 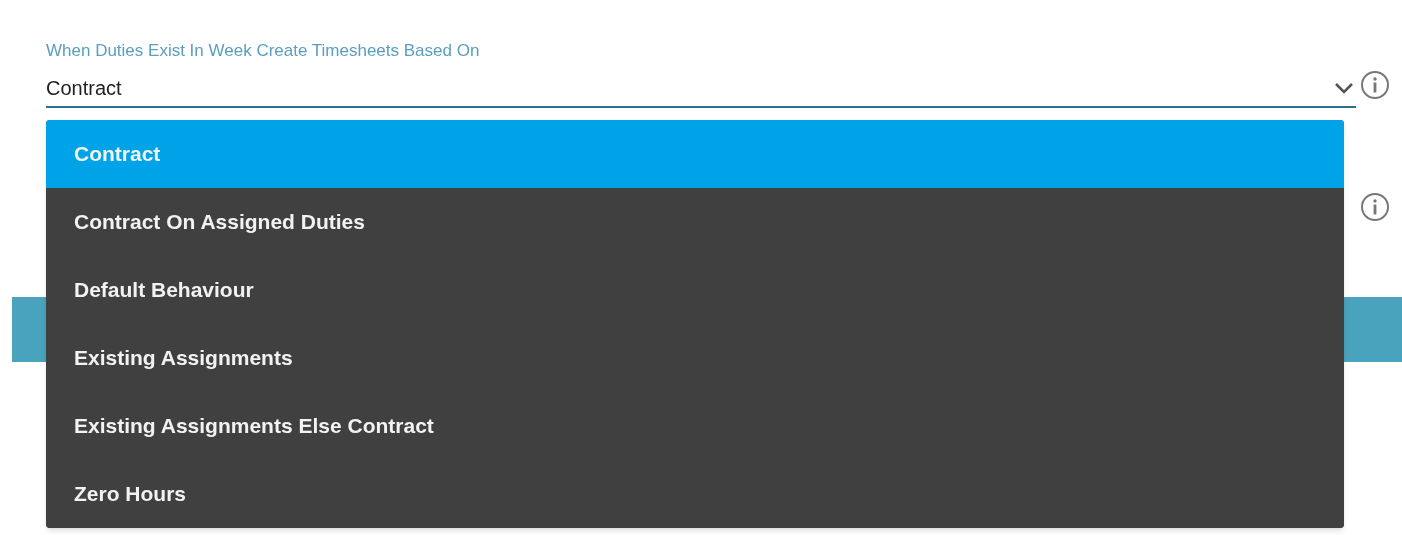 I want to click on dropdown-option: Zero Hours, so click(x=695, y=494).